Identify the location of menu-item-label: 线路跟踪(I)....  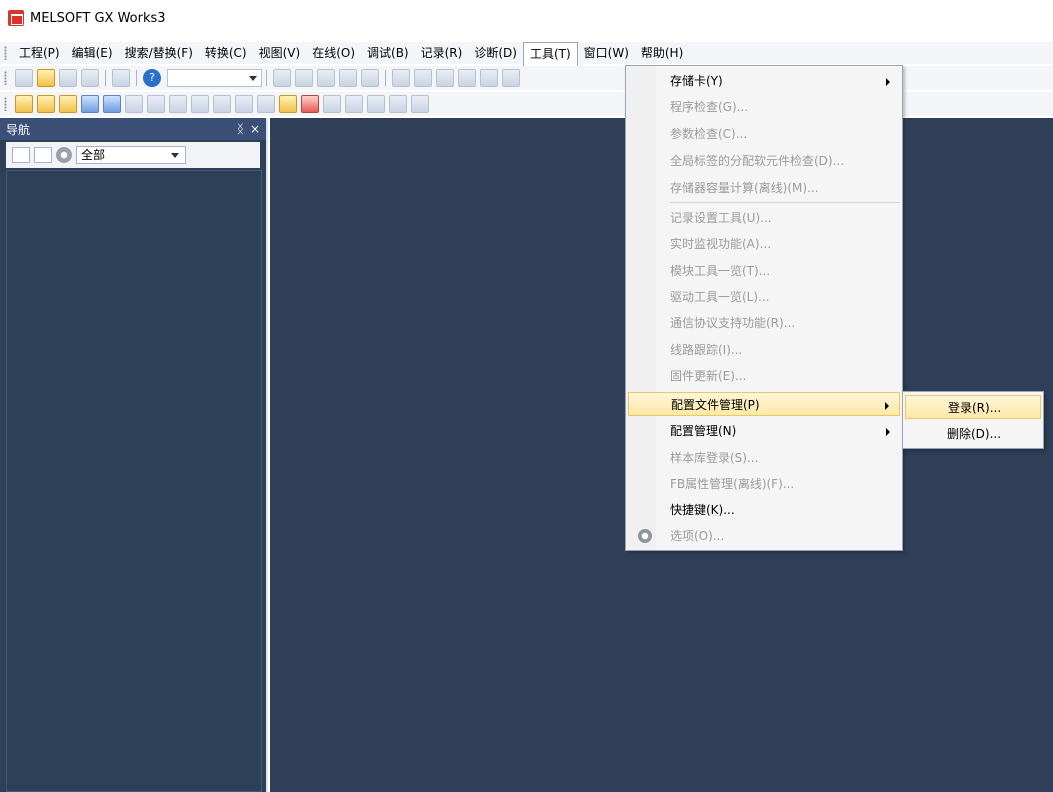
(706, 350).